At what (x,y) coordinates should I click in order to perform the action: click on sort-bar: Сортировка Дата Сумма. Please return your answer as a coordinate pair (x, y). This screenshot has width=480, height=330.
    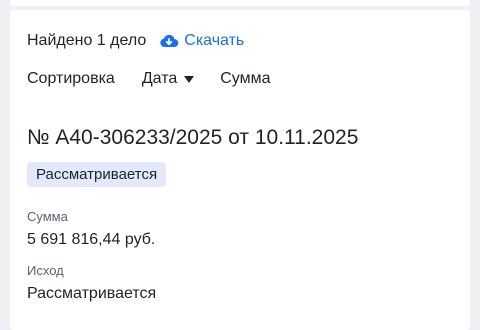
    Looking at the image, I should click on (149, 79).